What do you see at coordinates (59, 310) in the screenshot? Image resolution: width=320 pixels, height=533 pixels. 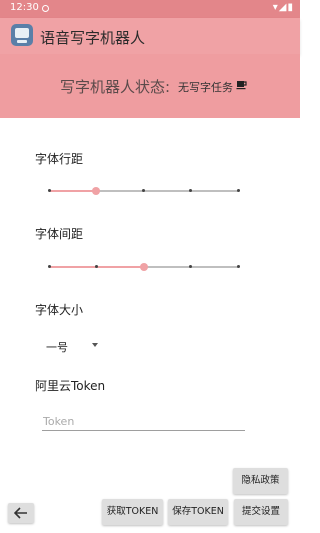 I see `font-size-label: 字体大小` at bounding box center [59, 310].